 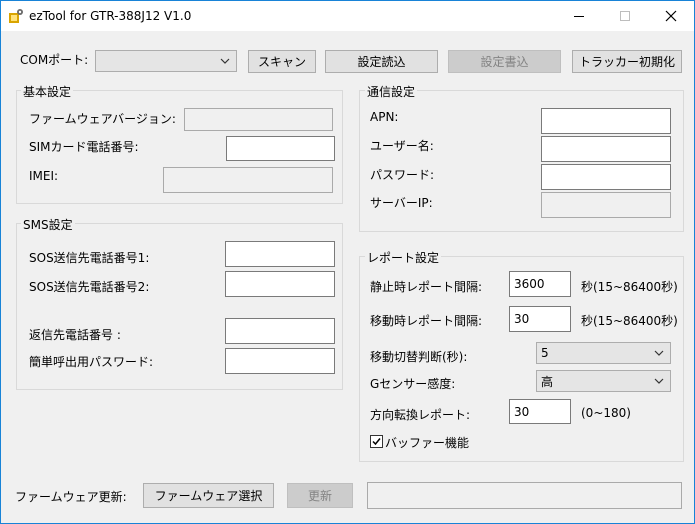 What do you see at coordinates (540, 284) in the screenshot?
I see `static-interval-field: 3600` at bounding box center [540, 284].